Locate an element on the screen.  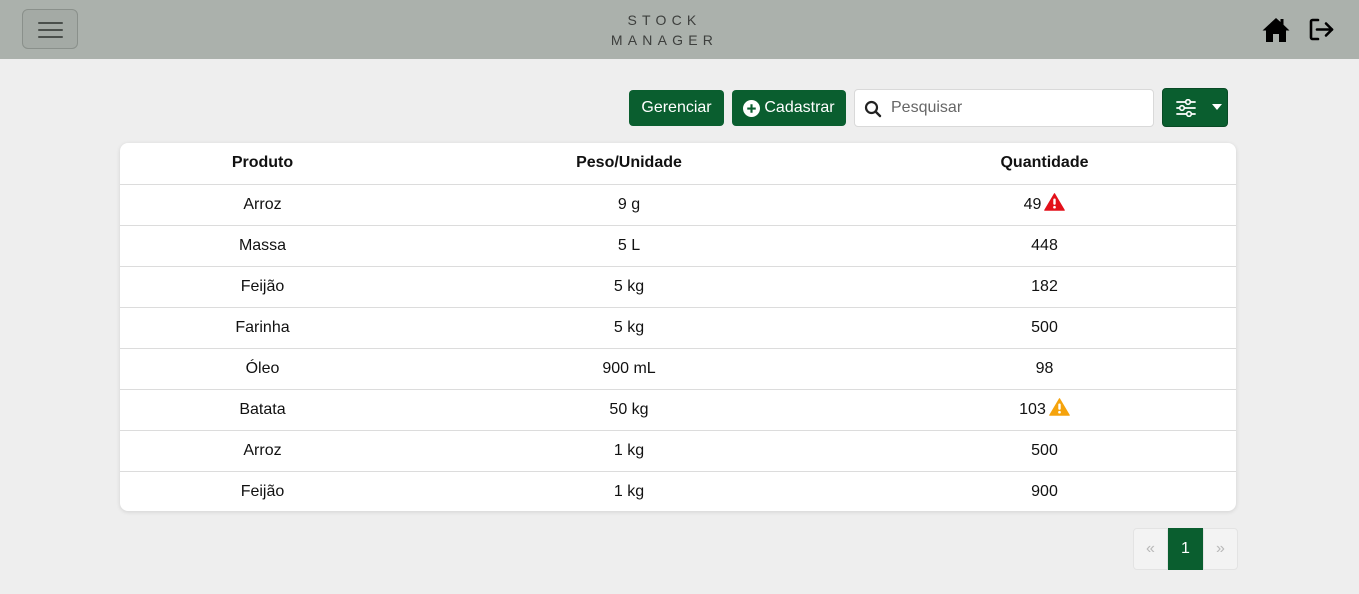
column-header-quantity: Quantidade is located at coordinates (1044, 164).